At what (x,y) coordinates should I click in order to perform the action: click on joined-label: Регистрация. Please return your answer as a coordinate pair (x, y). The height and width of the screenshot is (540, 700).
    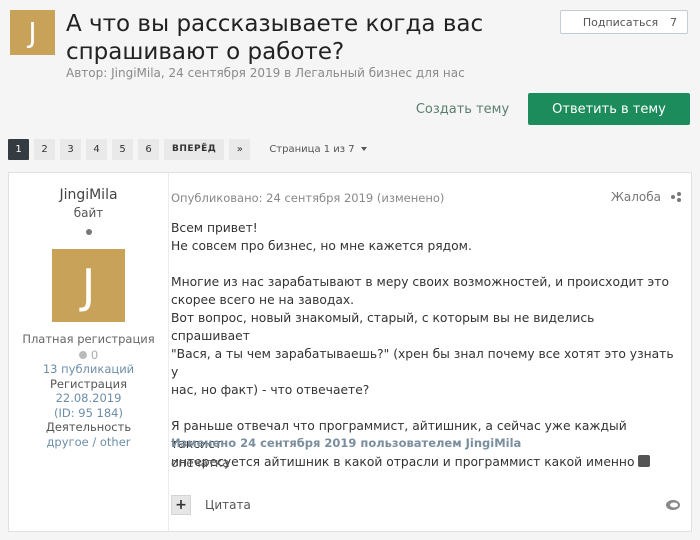
    Looking at the image, I should click on (88, 383).